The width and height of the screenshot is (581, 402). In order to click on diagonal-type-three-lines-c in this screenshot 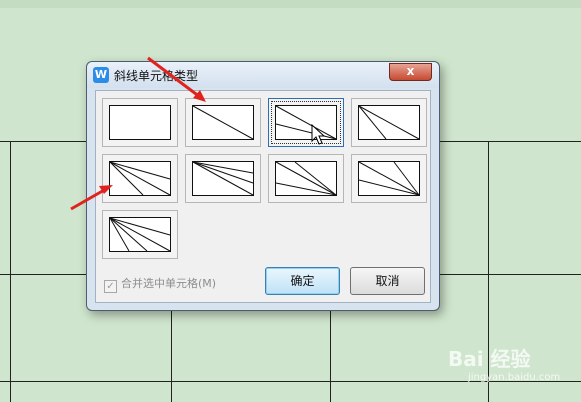, I will do `click(306, 178)`.